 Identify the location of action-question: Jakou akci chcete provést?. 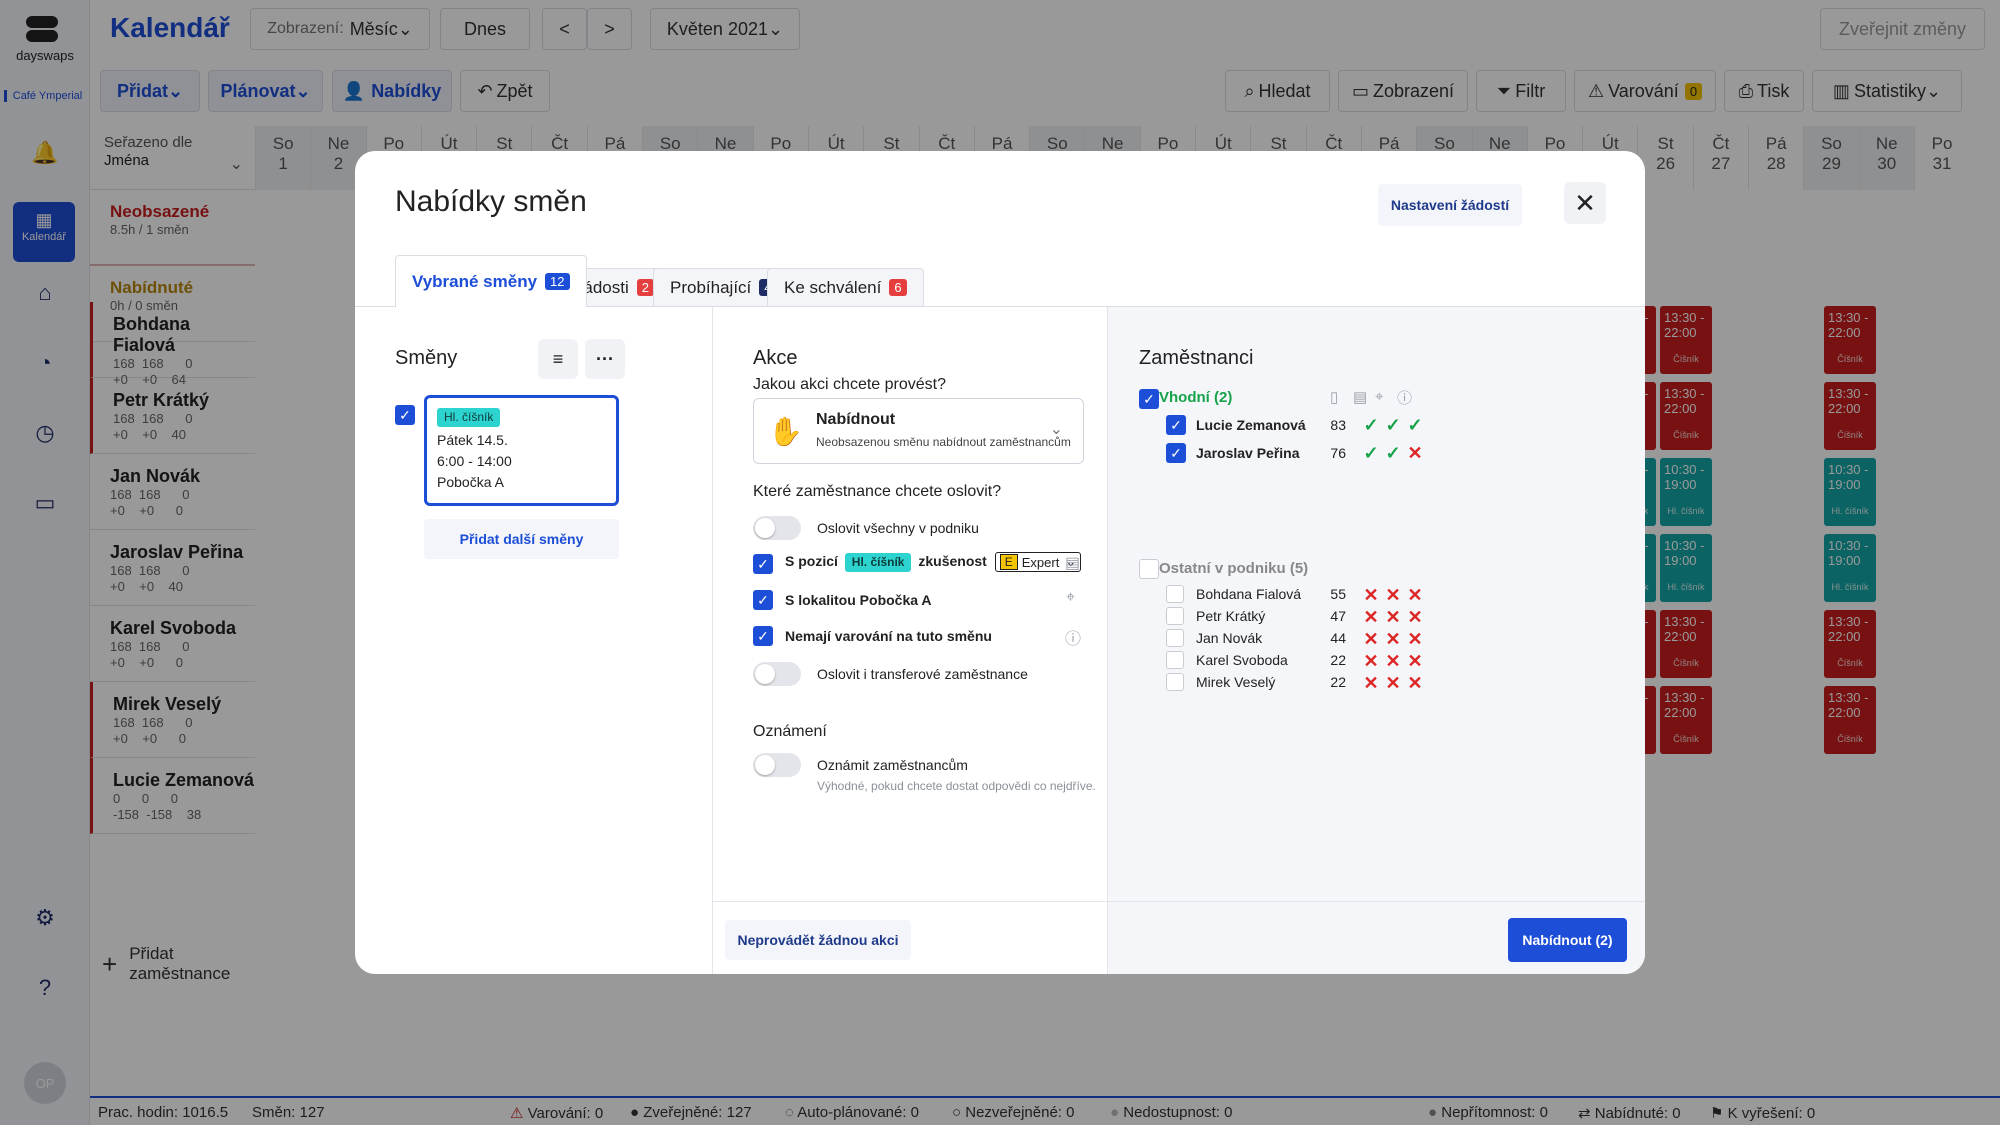
(849, 384).